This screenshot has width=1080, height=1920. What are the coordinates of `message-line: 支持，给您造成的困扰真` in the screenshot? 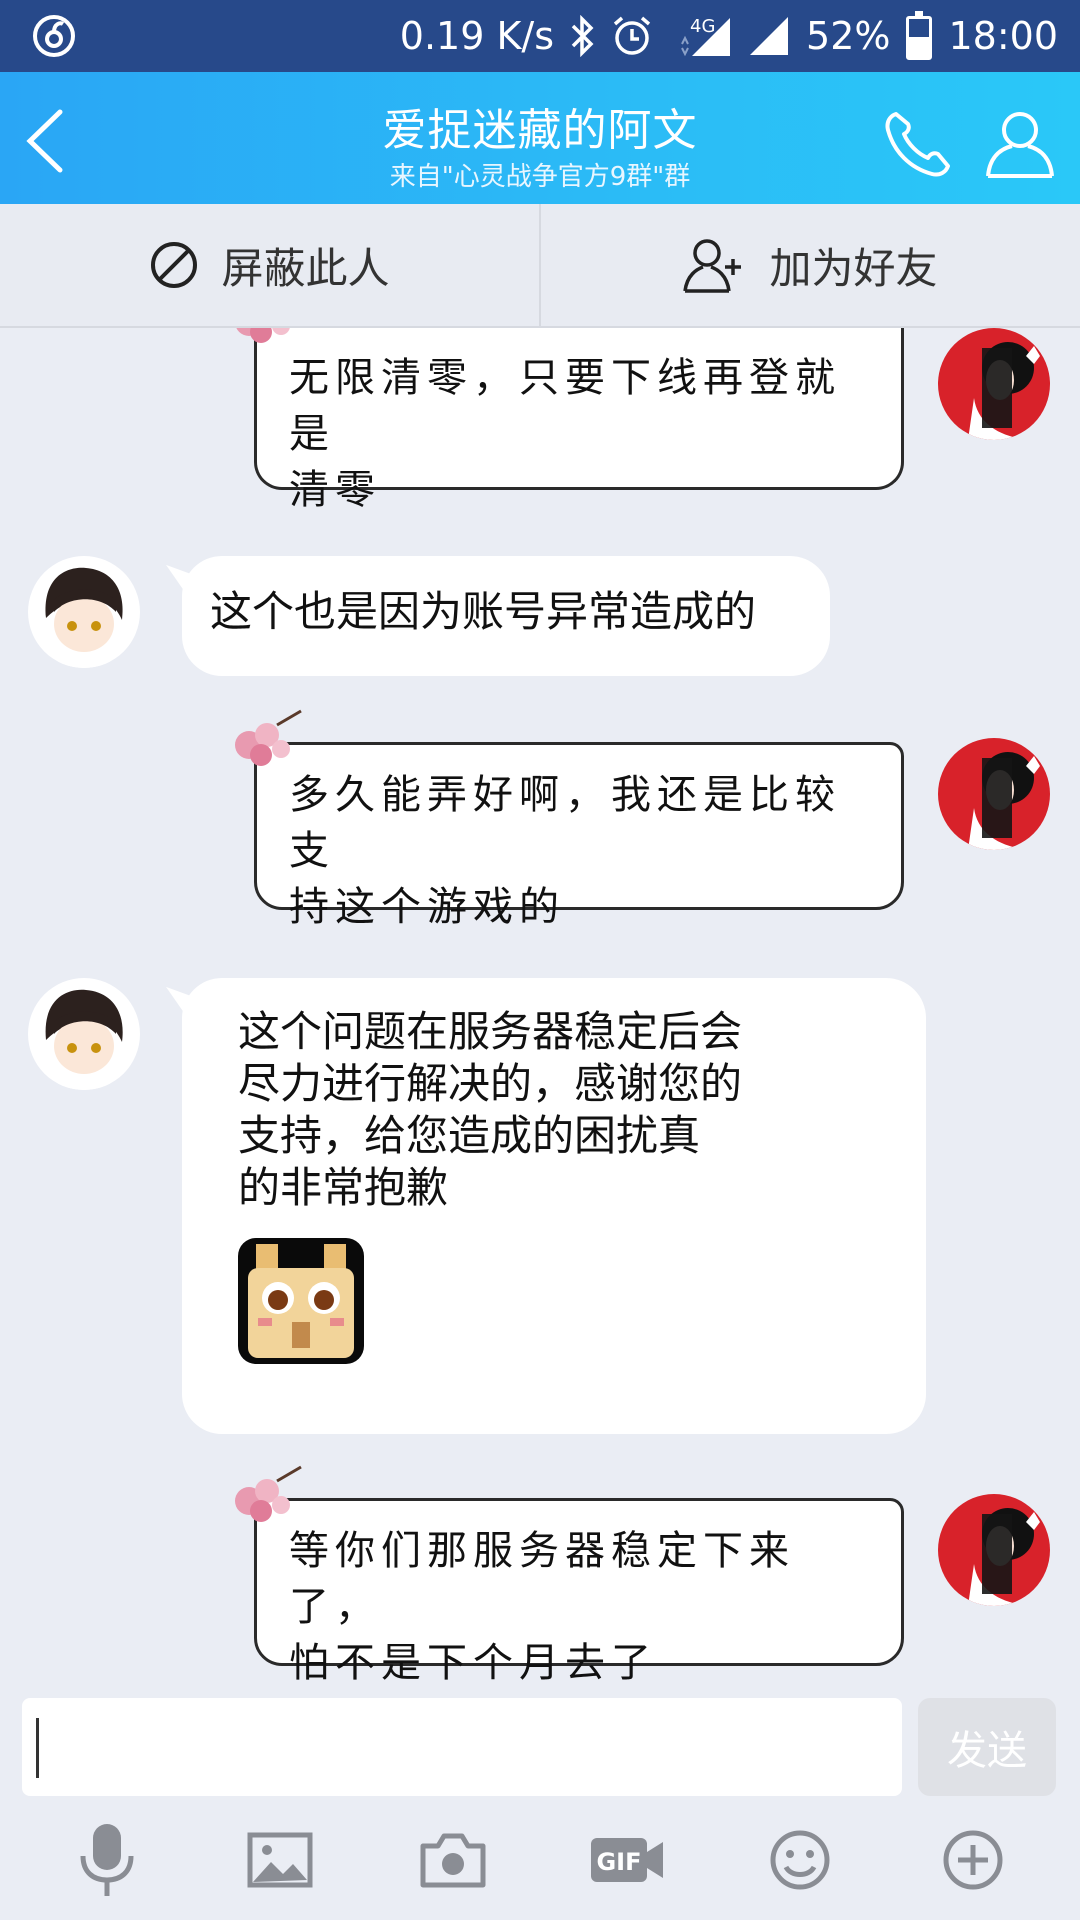 It's located at (469, 1135).